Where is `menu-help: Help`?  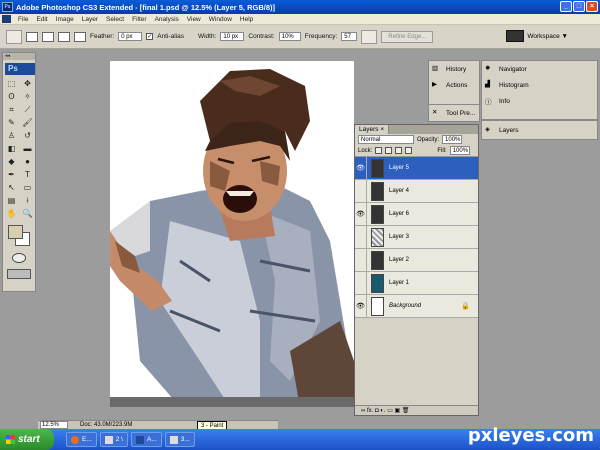
menu-help: Help is located at coordinates (246, 19).